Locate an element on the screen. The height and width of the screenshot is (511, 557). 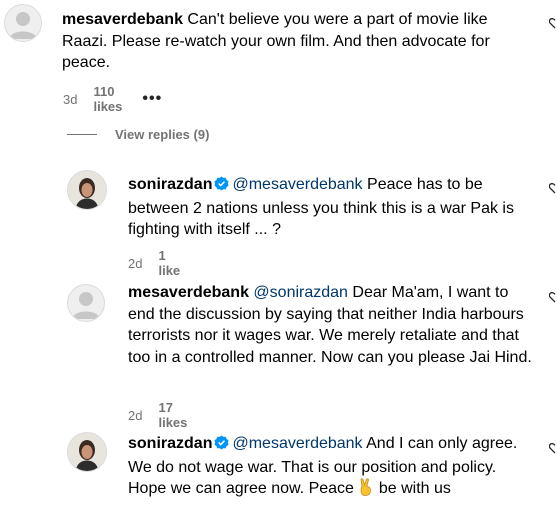
comment-body-end: be with us is located at coordinates (414, 488).